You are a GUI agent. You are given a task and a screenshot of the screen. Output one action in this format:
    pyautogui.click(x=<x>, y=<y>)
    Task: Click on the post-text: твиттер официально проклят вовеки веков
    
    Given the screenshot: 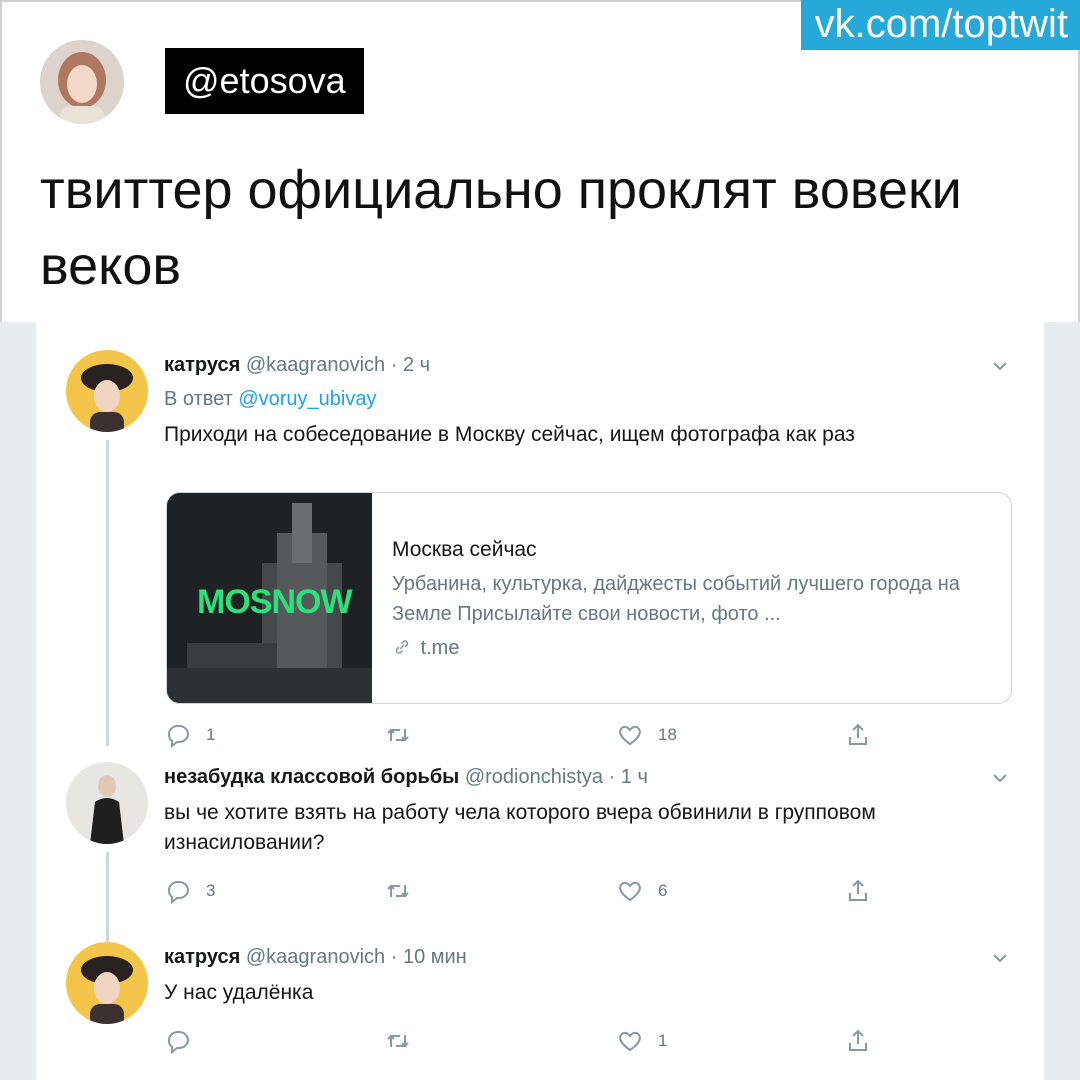 What is the action you would take?
    pyautogui.click(x=501, y=228)
    